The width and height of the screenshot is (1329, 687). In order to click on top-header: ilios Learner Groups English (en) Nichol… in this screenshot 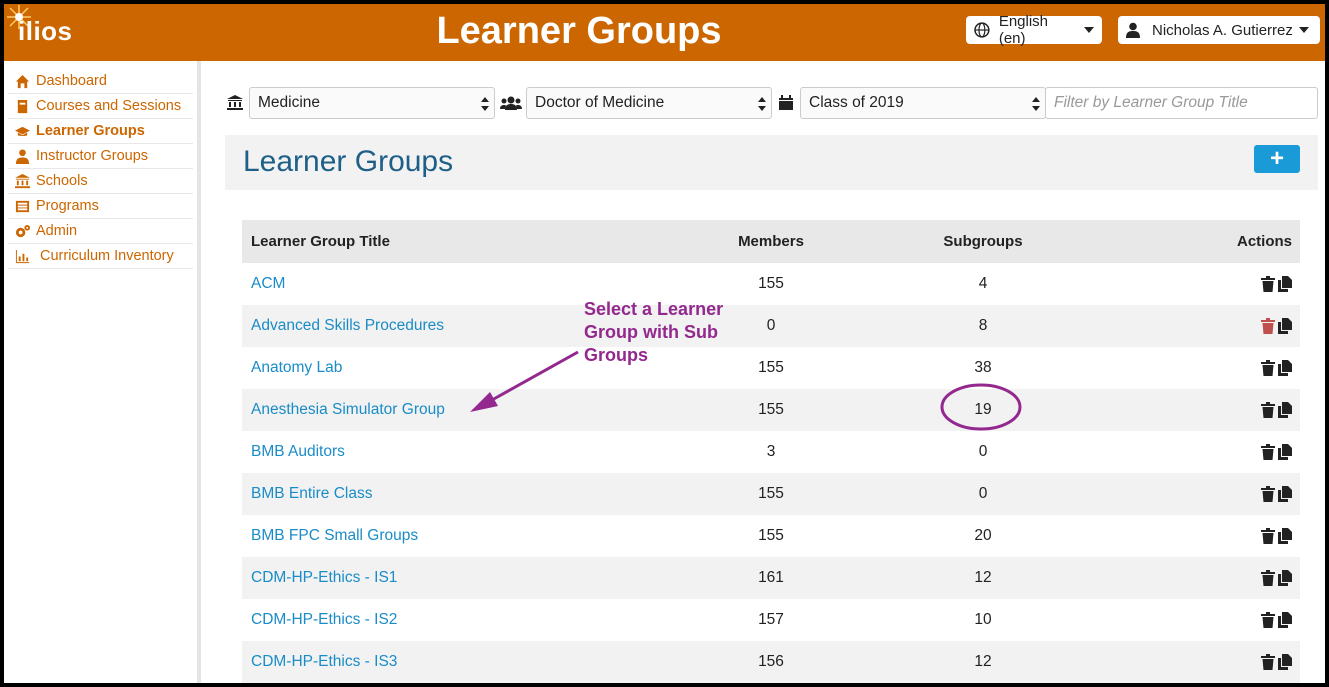, I will do `click(664, 32)`.